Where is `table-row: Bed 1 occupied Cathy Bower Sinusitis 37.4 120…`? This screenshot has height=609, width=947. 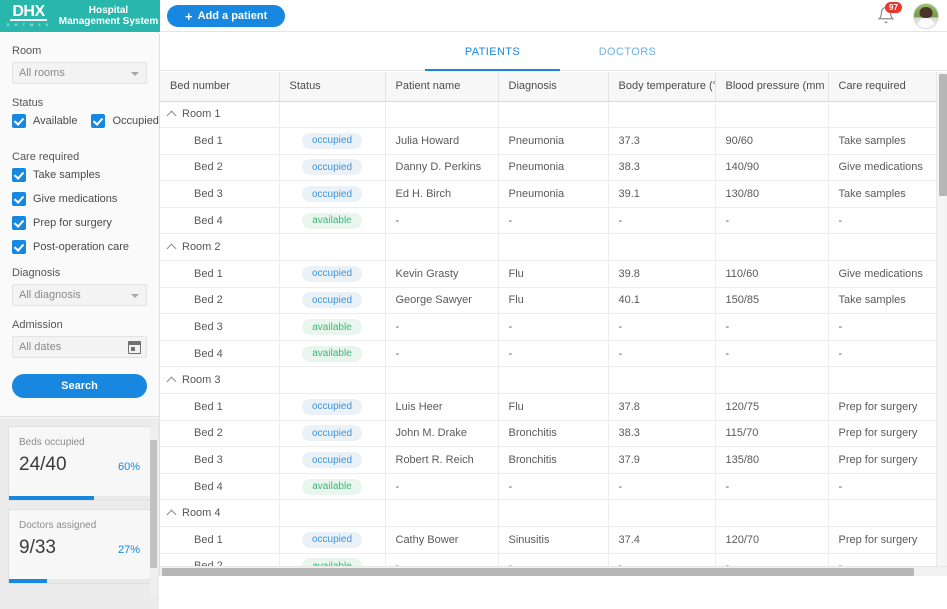 table-row: Bed 1 occupied Cathy Bower Sinusitis 37.4 120… is located at coordinates (548, 540).